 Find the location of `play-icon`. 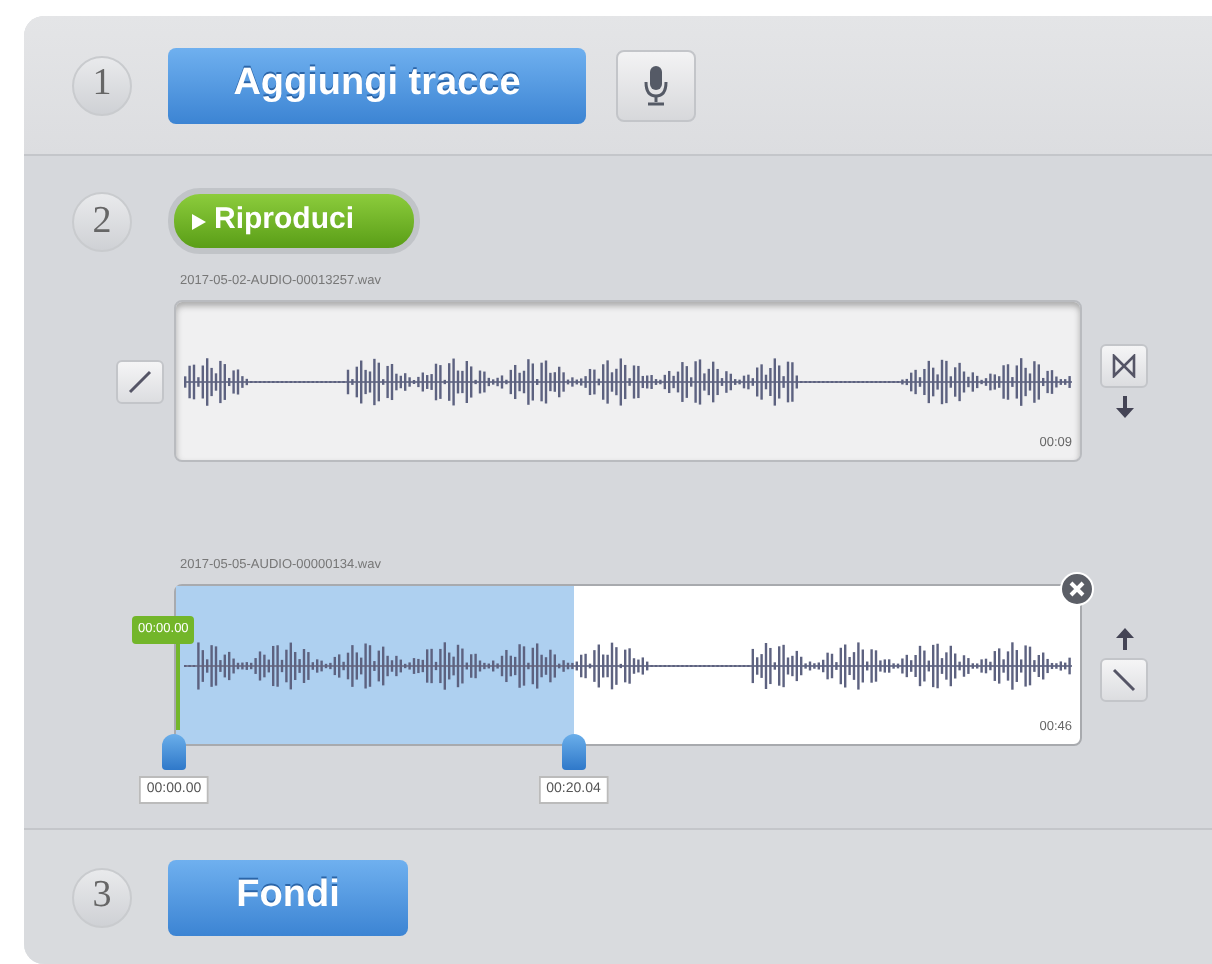

play-icon is located at coordinates (199, 221).